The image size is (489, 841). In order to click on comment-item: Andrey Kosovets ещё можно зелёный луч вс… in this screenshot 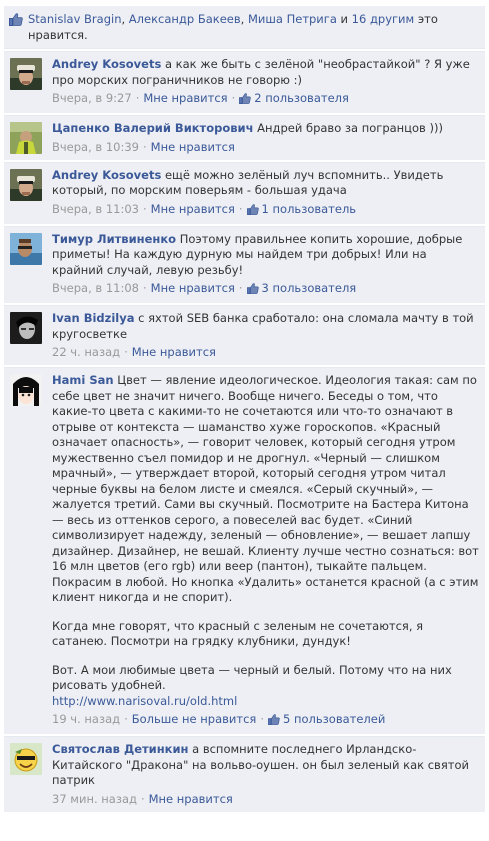, I will do `click(244, 192)`.